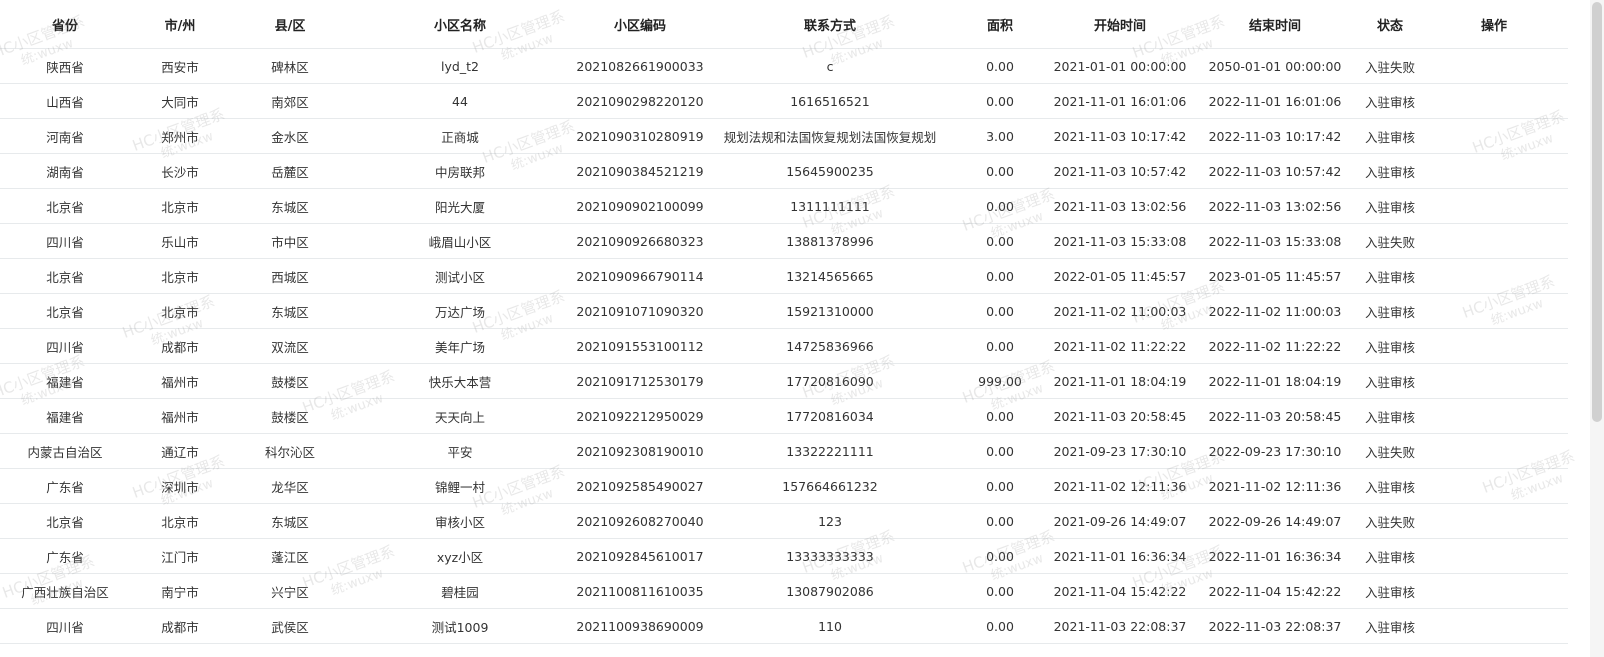 This screenshot has width=1604, height=657. Describe the element at coordinates (460, 451) in the screenshot. I see `cell-community-name: 平安` at that location.